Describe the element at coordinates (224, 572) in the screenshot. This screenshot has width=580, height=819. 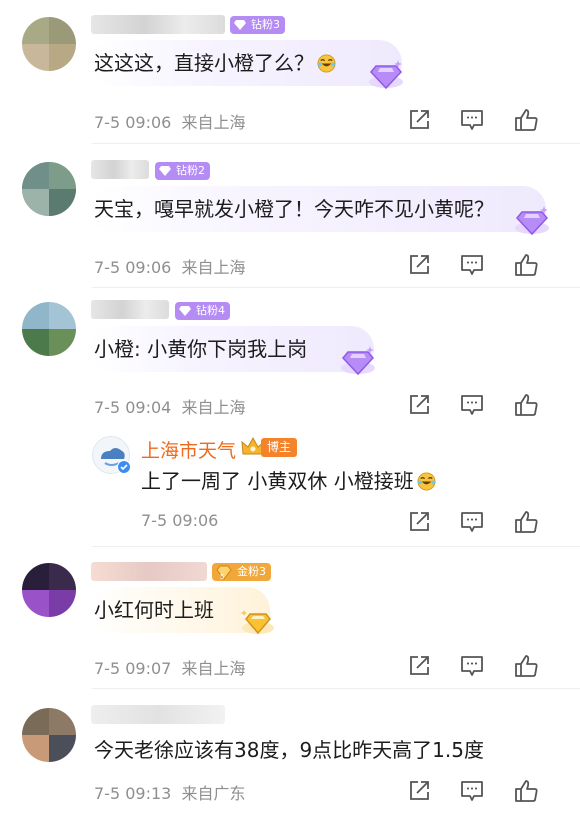
I see `gold-fan-icon: 5` at that location.